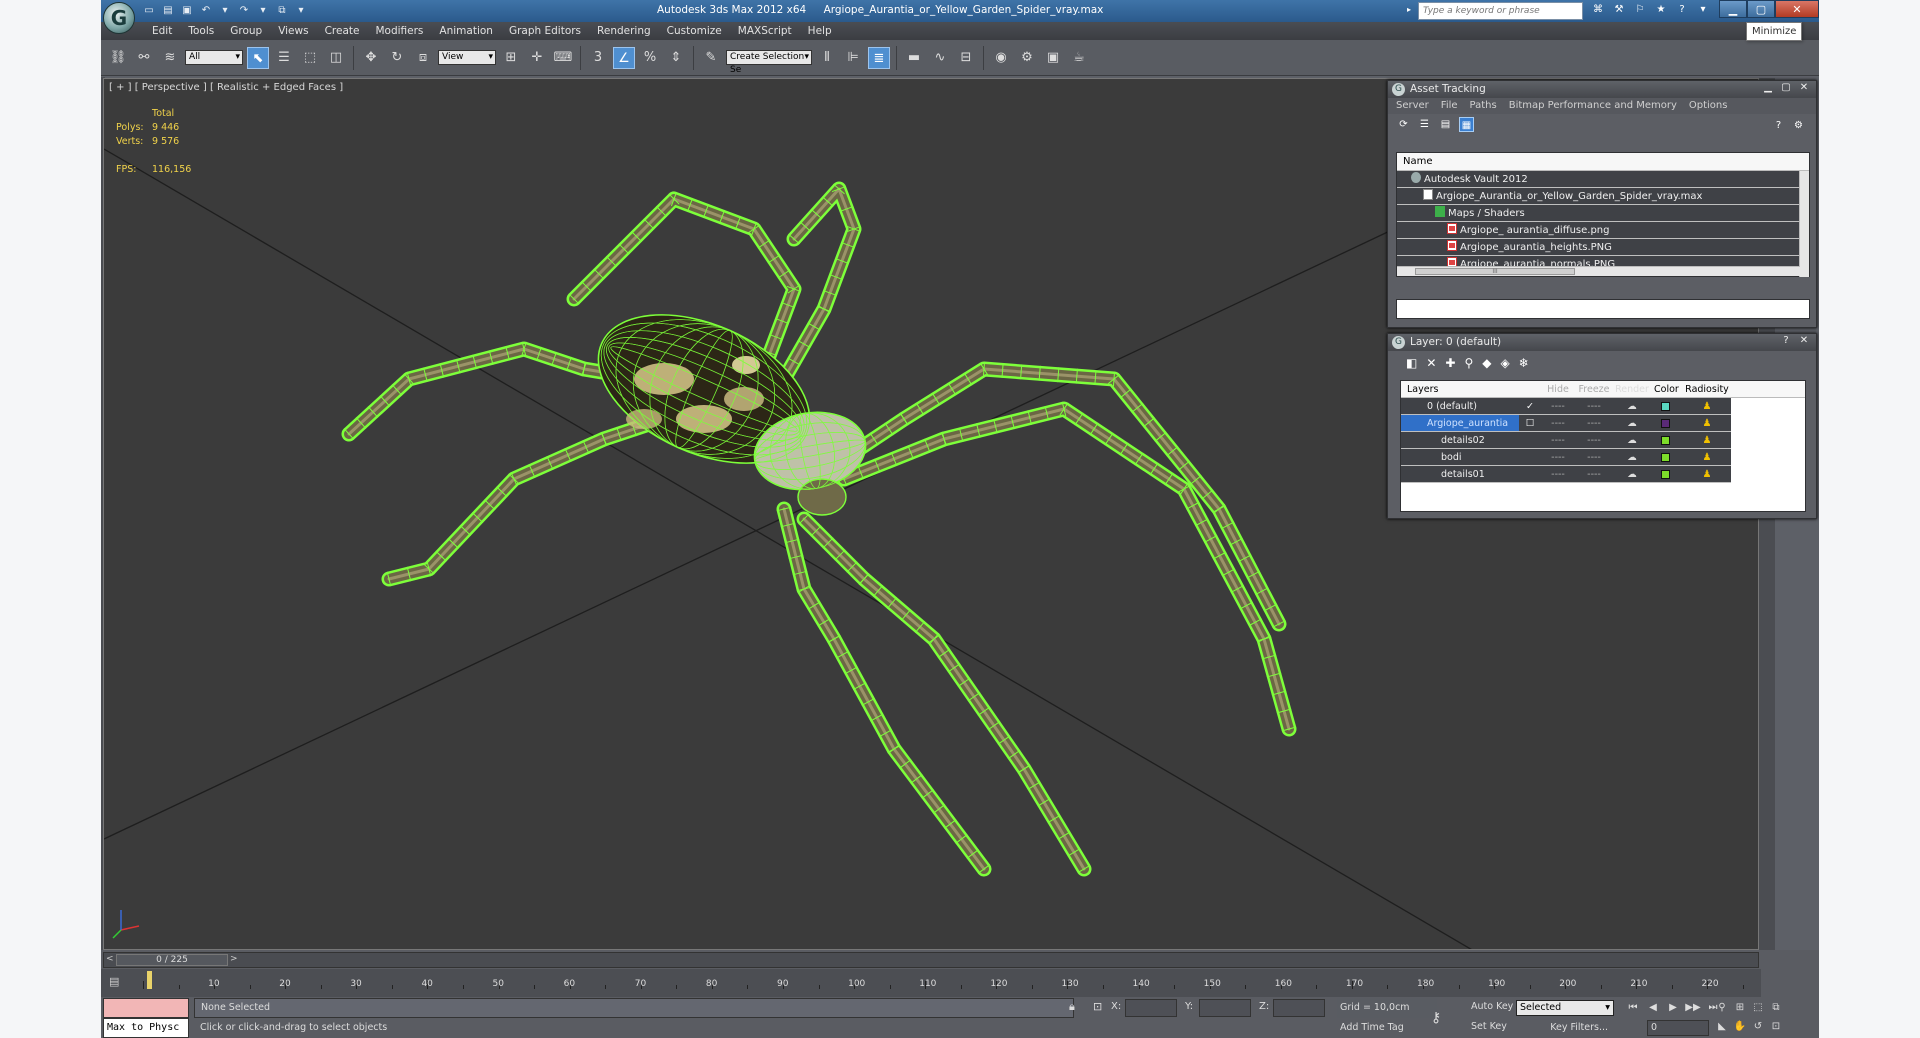 The image size is (1920, 1038). What do you see at coordinates (1460, 457) in the screenshot?
I see `layer-name: bodi` at bounding box center [1460, 457].